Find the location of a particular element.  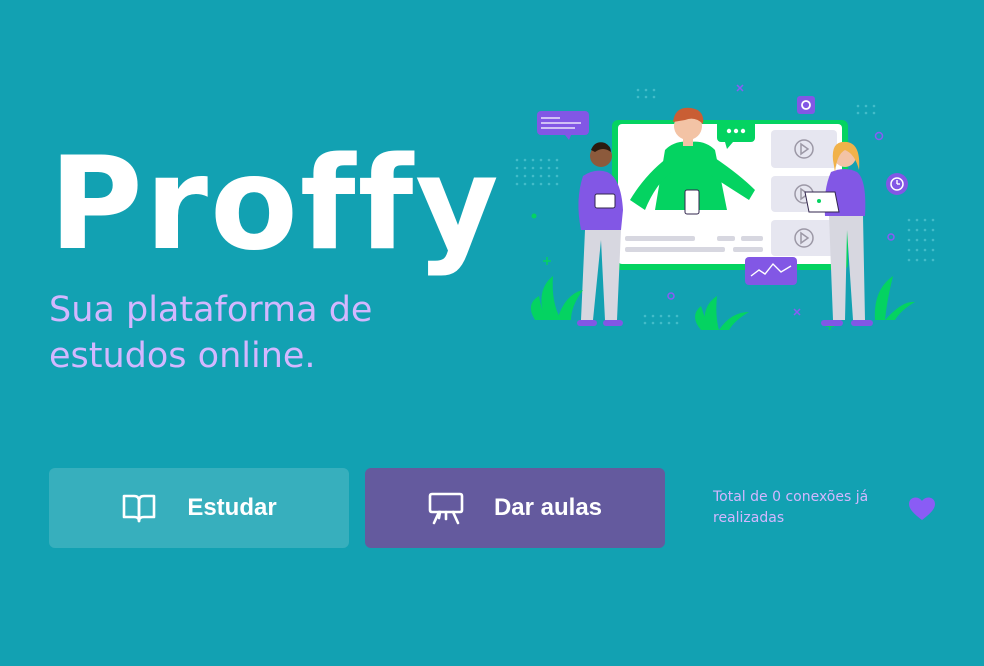

study-button: Estudar is located at coordinates (199, 508).